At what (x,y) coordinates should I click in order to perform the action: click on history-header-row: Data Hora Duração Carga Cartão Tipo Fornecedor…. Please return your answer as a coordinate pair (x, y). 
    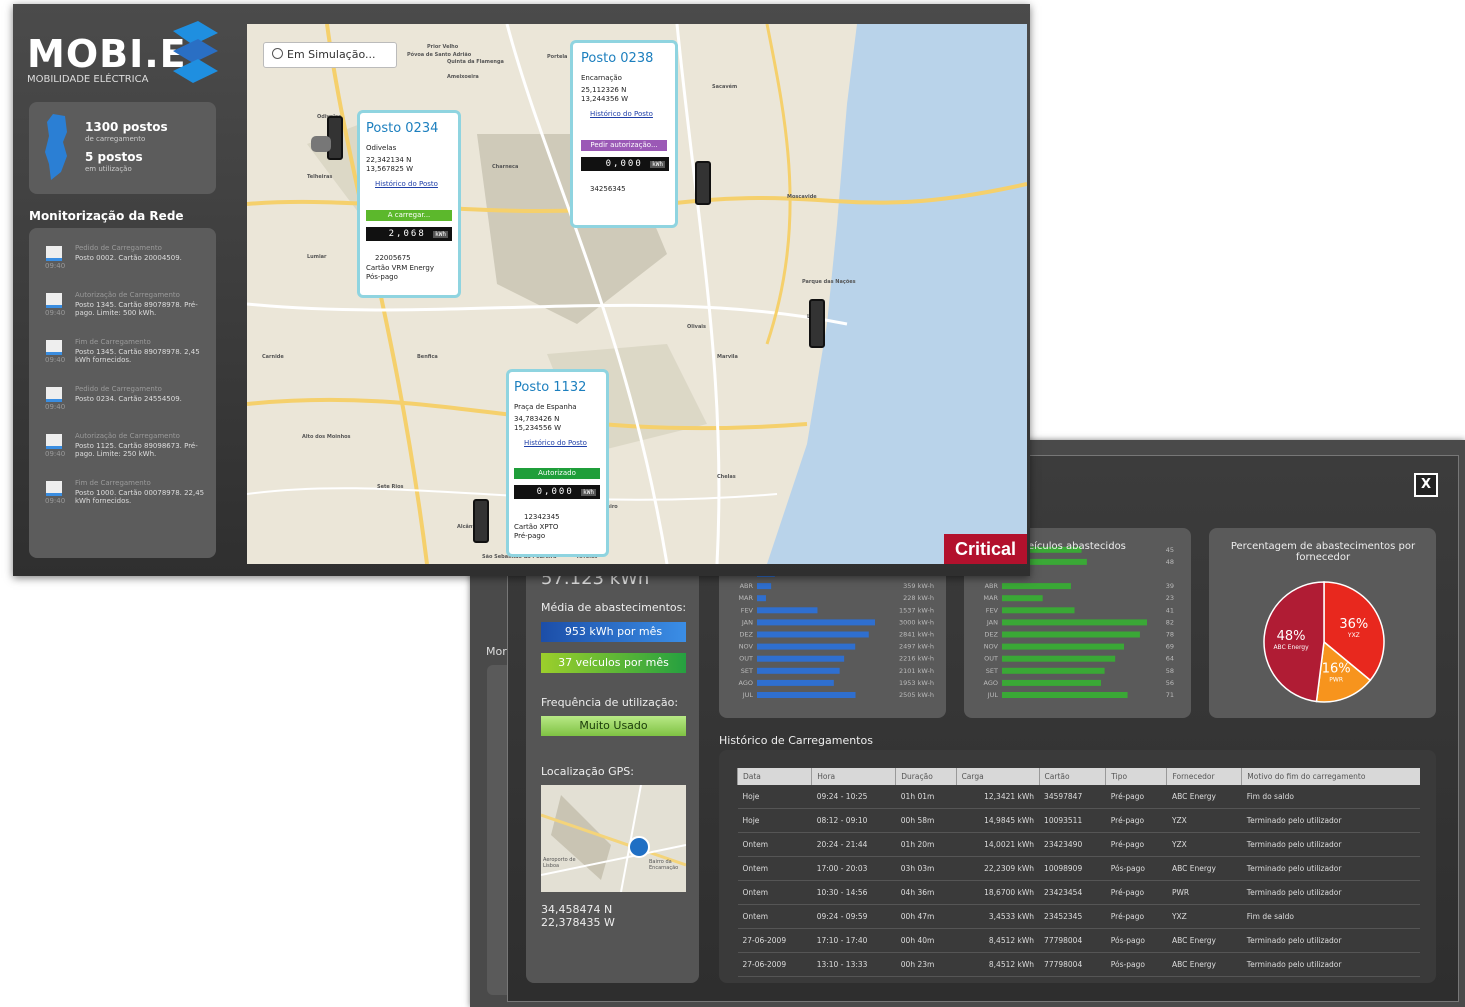
    Looking at the image, I should click on (1078, 776).